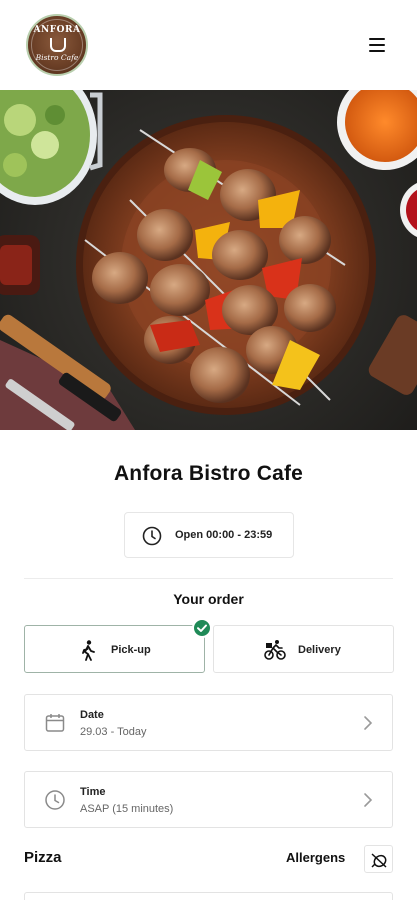  What do you see at coordinates (202, 628) in the screenshot?
I see `selected-check-icon` at bounding box center [202, 628].